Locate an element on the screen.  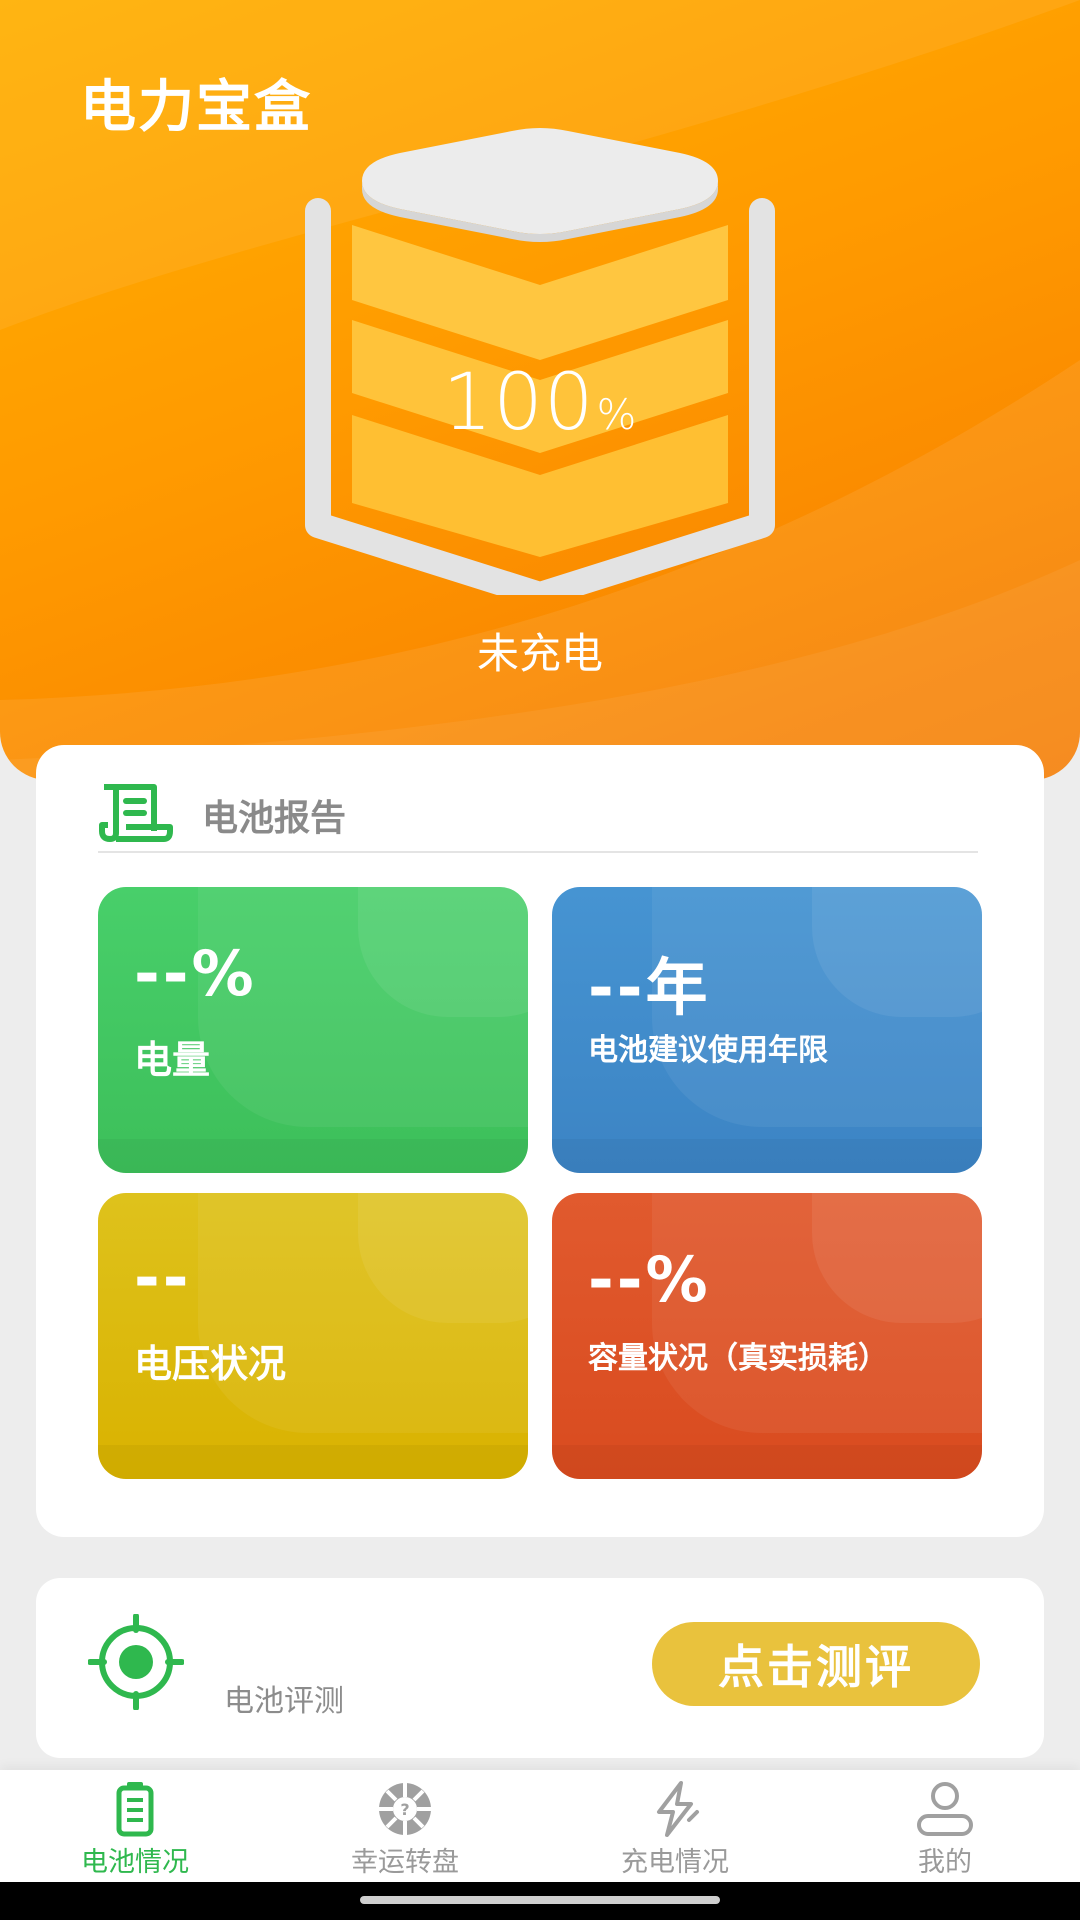
evaluation-label: 电池评测 is located at coordinates (284, 1701).